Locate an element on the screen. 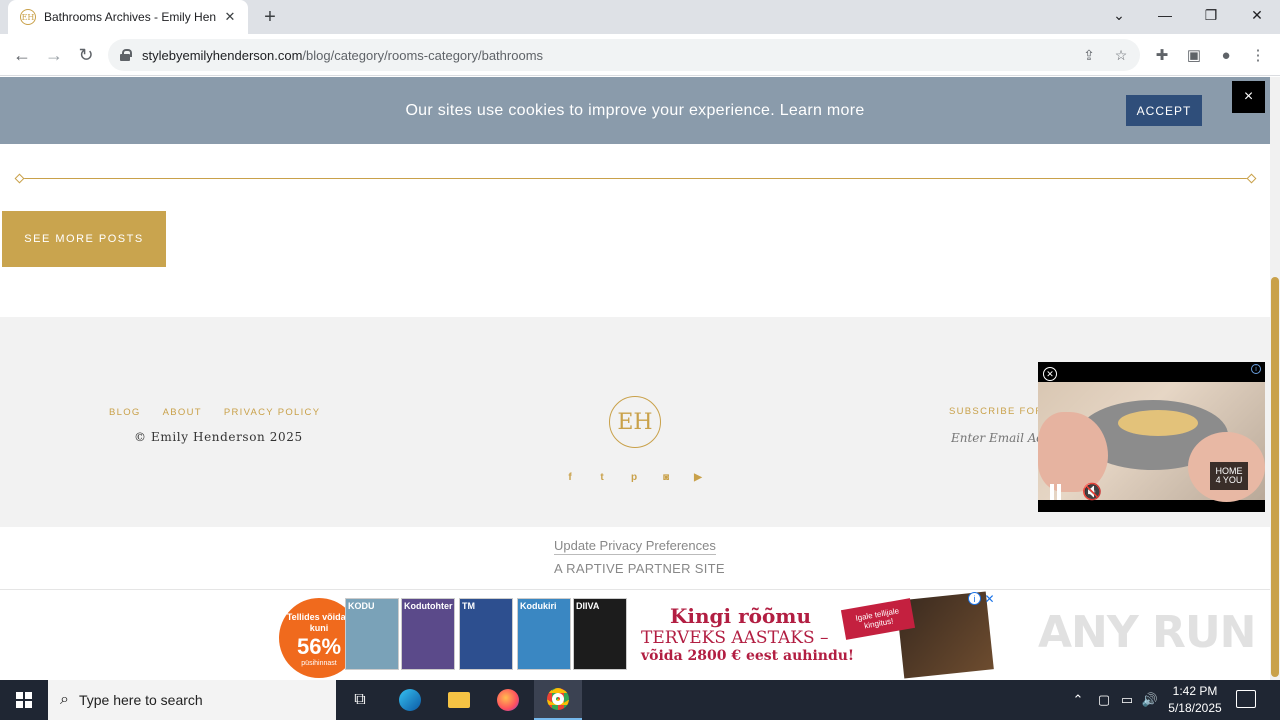 The width and height of the screenshot is (1280, 720). clock-date: 5/18/2025 is located at coordinates (1195, 708).